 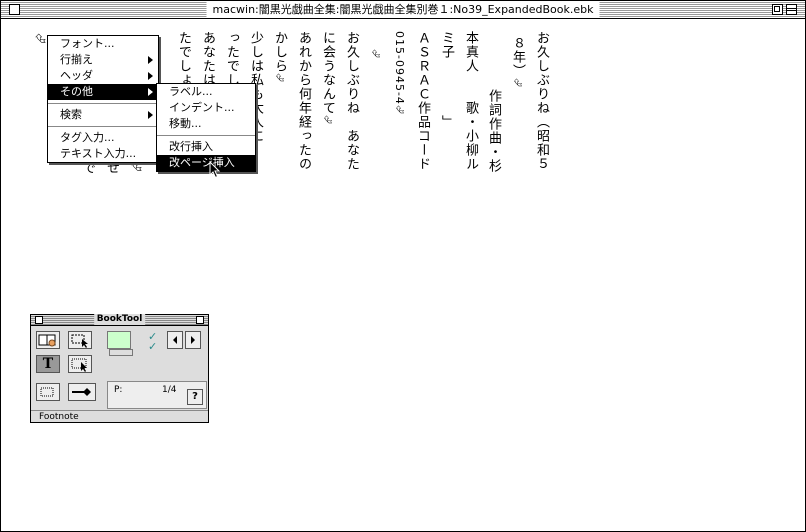 I want to click on other-submenu: ラベル... インデント... 移動... 改行挿入 改ページ挿入, so click(x=206, y=127).